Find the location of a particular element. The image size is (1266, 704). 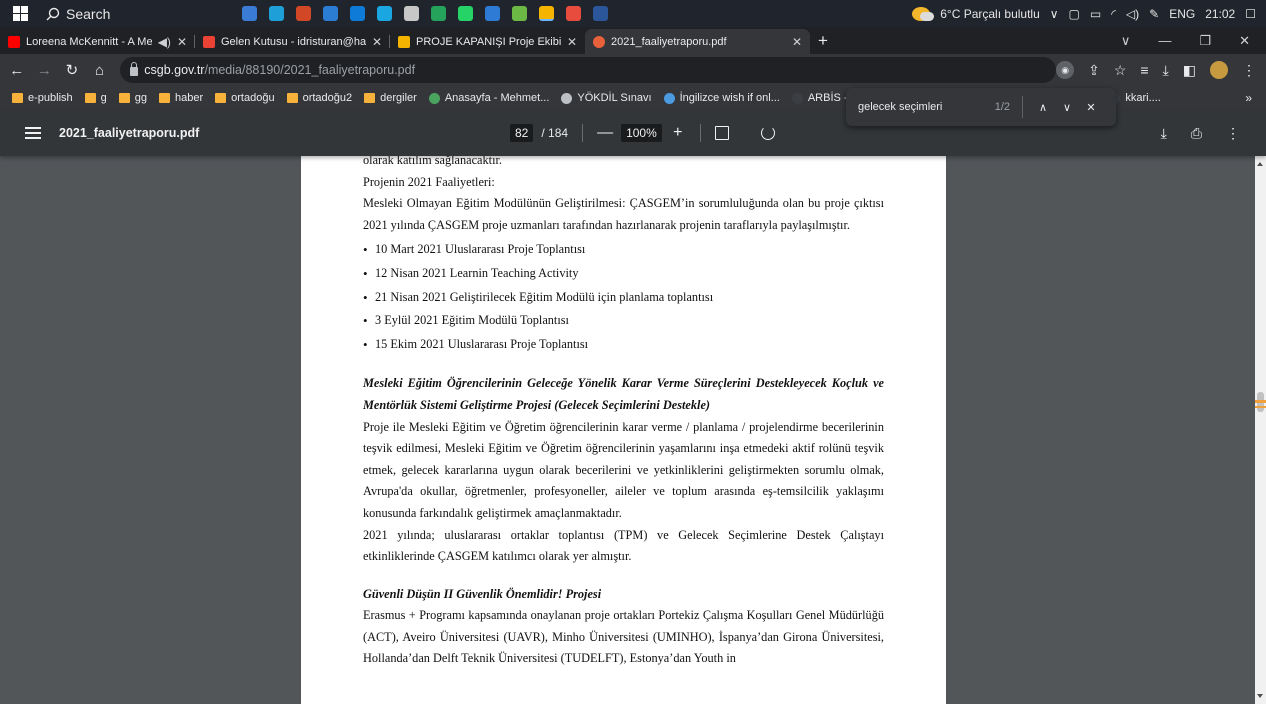

side-panel-icon: ◧ is located at coordinates (1189, 70).